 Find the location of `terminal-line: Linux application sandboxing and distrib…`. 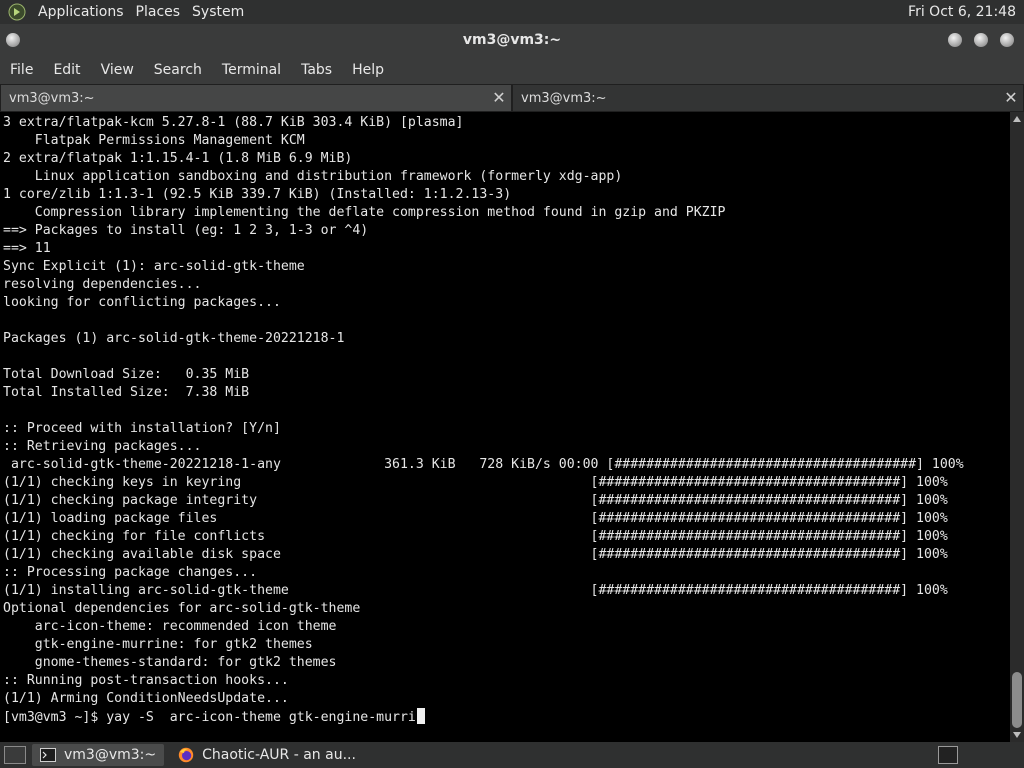

terminal-line: Linux application sandboxing and distrib… is located at coordinates (313, 176).